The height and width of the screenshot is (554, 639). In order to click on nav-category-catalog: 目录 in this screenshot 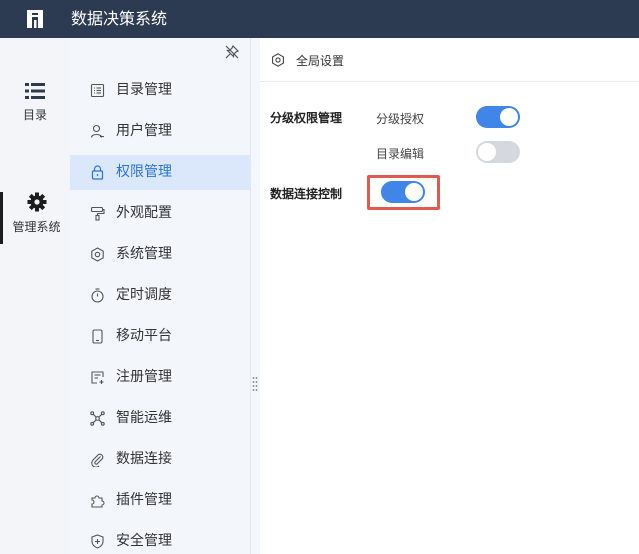, I will do `click(35, 102)`.